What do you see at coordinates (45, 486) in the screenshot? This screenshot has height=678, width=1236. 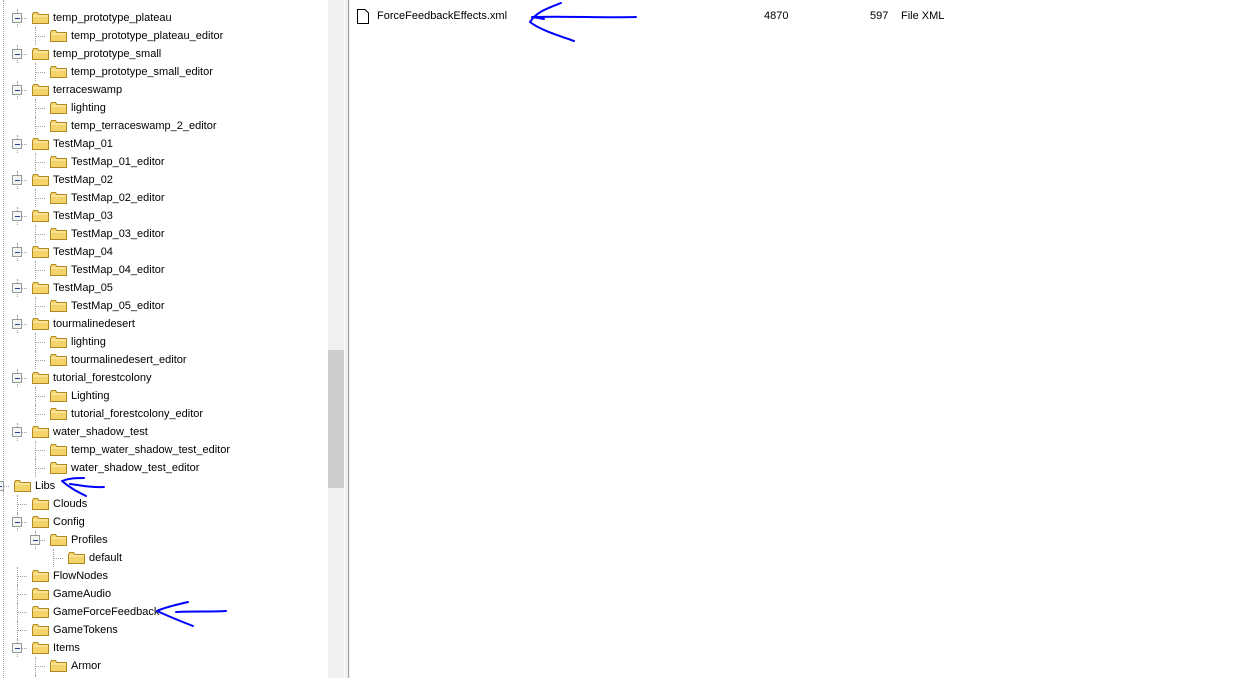 I see `tree-item-label: Libs` at bounding box center [45, 486].